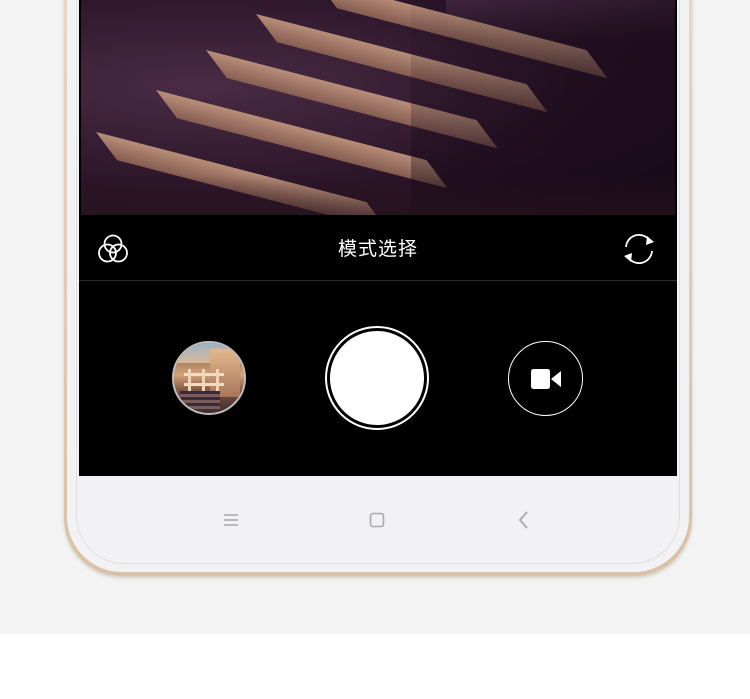 Image resolution: width=750 pixels, height=699 pixels. I want to click on menu-key, so click(231, 520).